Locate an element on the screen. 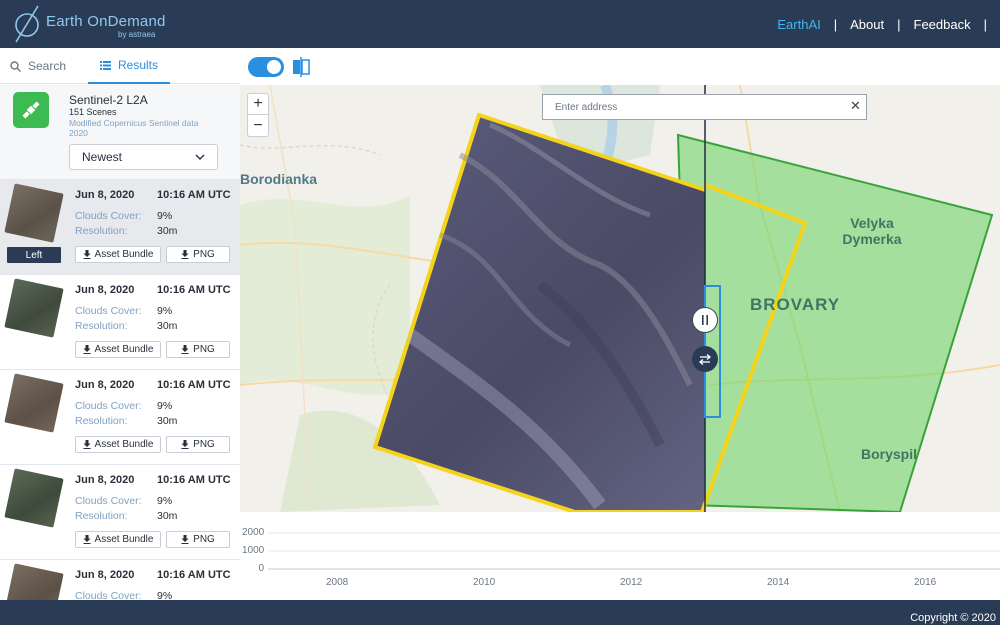 This screenshot has width=1000, height=625. map-toolbar is located at coordinates (620, 66).